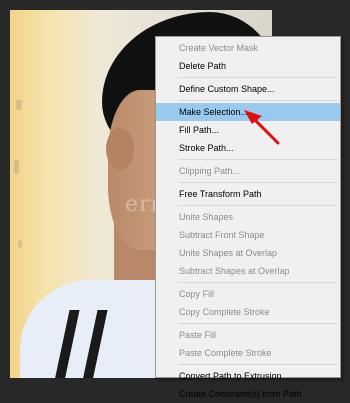 The width and height of the screenshot is (350, 403). What do you see at coordinates (248, 48) in the screenshot?
I see `menu-item-create-vector-mask: Create Vector Mask` at bounding box center [248, 48].